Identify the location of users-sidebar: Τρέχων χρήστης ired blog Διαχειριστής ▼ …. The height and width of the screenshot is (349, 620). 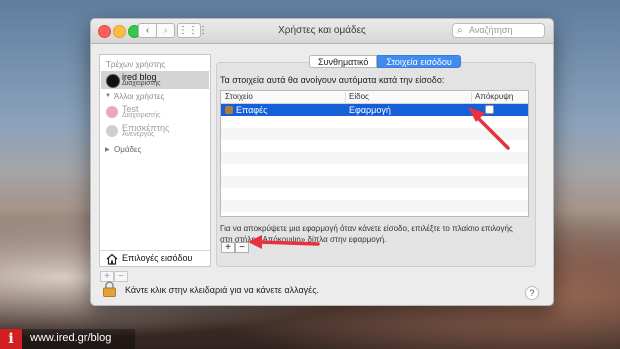
(155, 160).